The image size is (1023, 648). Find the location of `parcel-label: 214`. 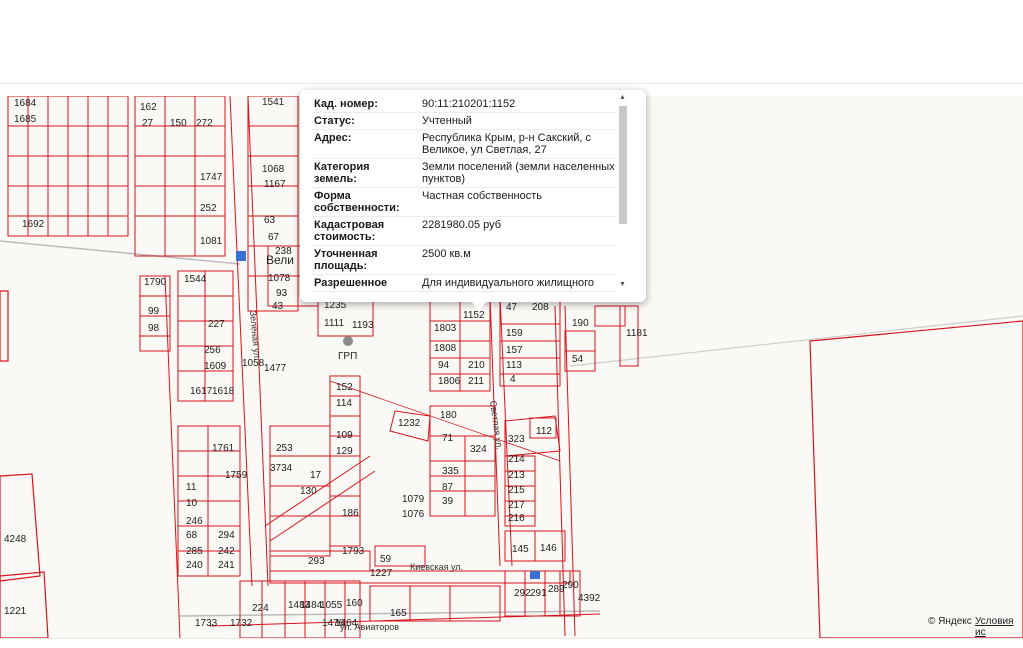

parcel-label: 214 is located at coordinates (516, 459).